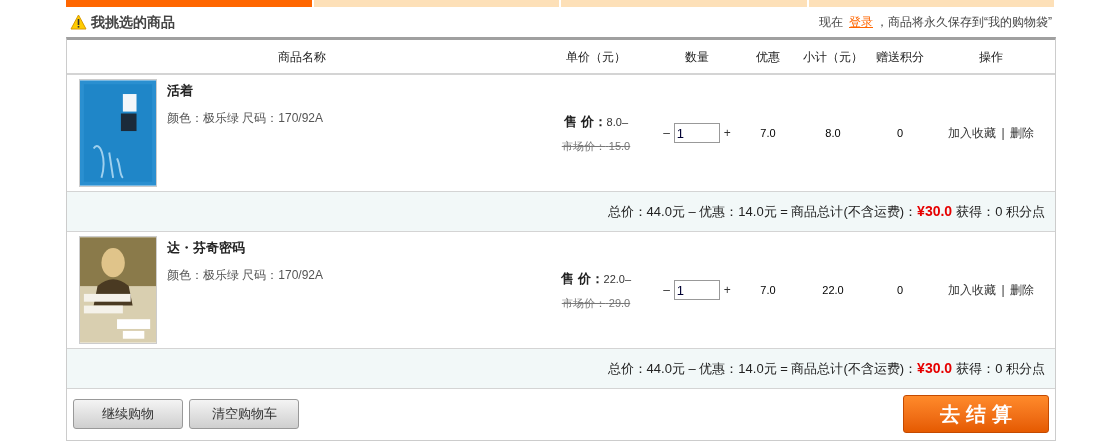 This screenshot has height=445, width=1098. Describe the element at coordinates (833, 290) in the screenshot. I see `subtotal-value: 22.0` at that location.